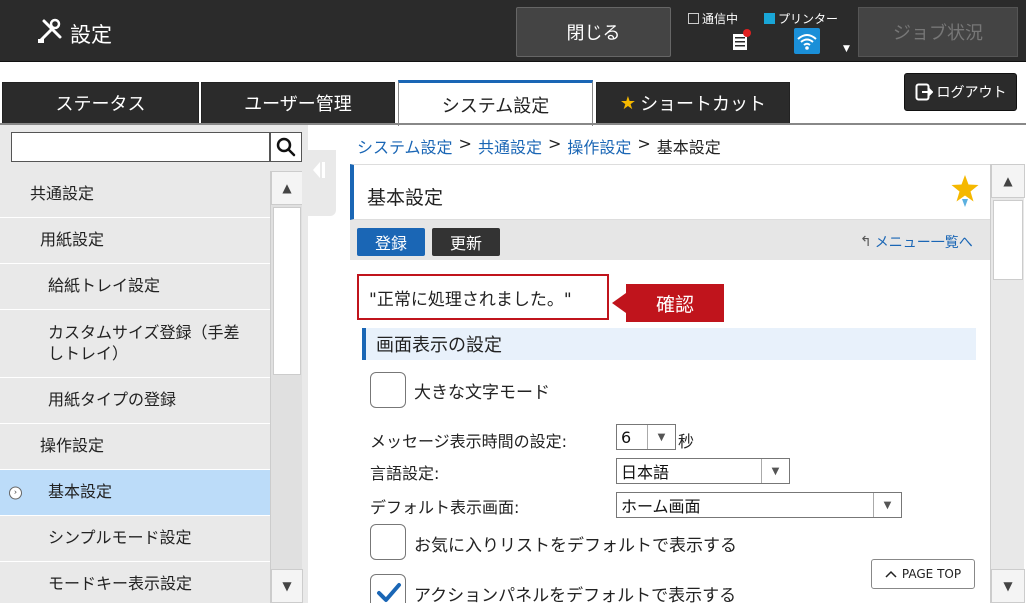  What do you see at coordinates (120, 538) in the screenshot?
I see `sidebar-item-label: シンプルモード設定` at bounding box center [120, 538].